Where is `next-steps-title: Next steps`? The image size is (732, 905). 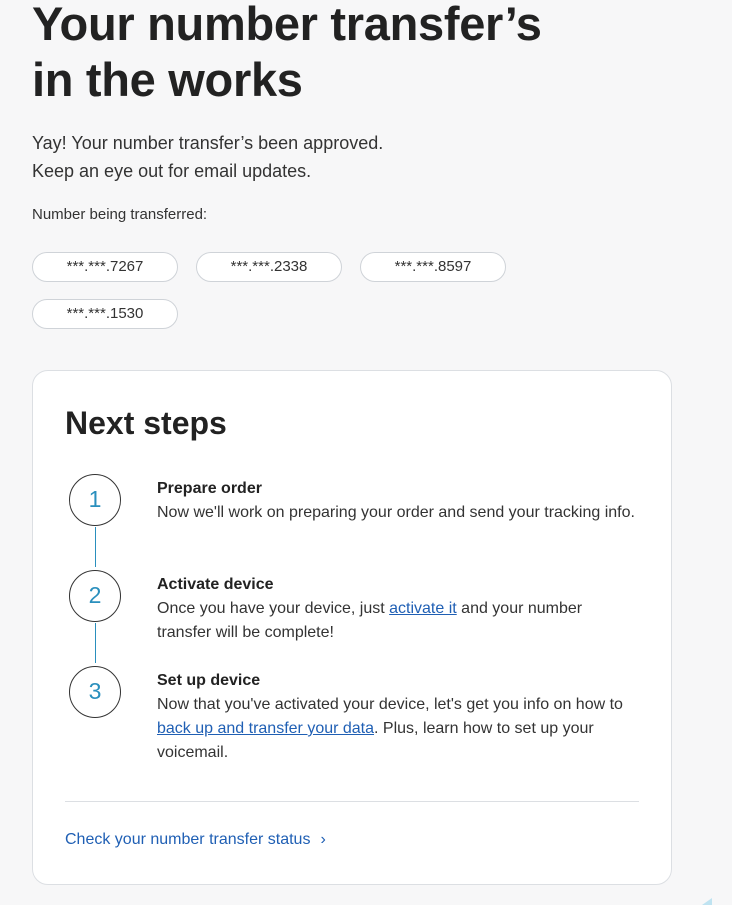 next-steps-title: Next steps is located at coordinates (146, 423).